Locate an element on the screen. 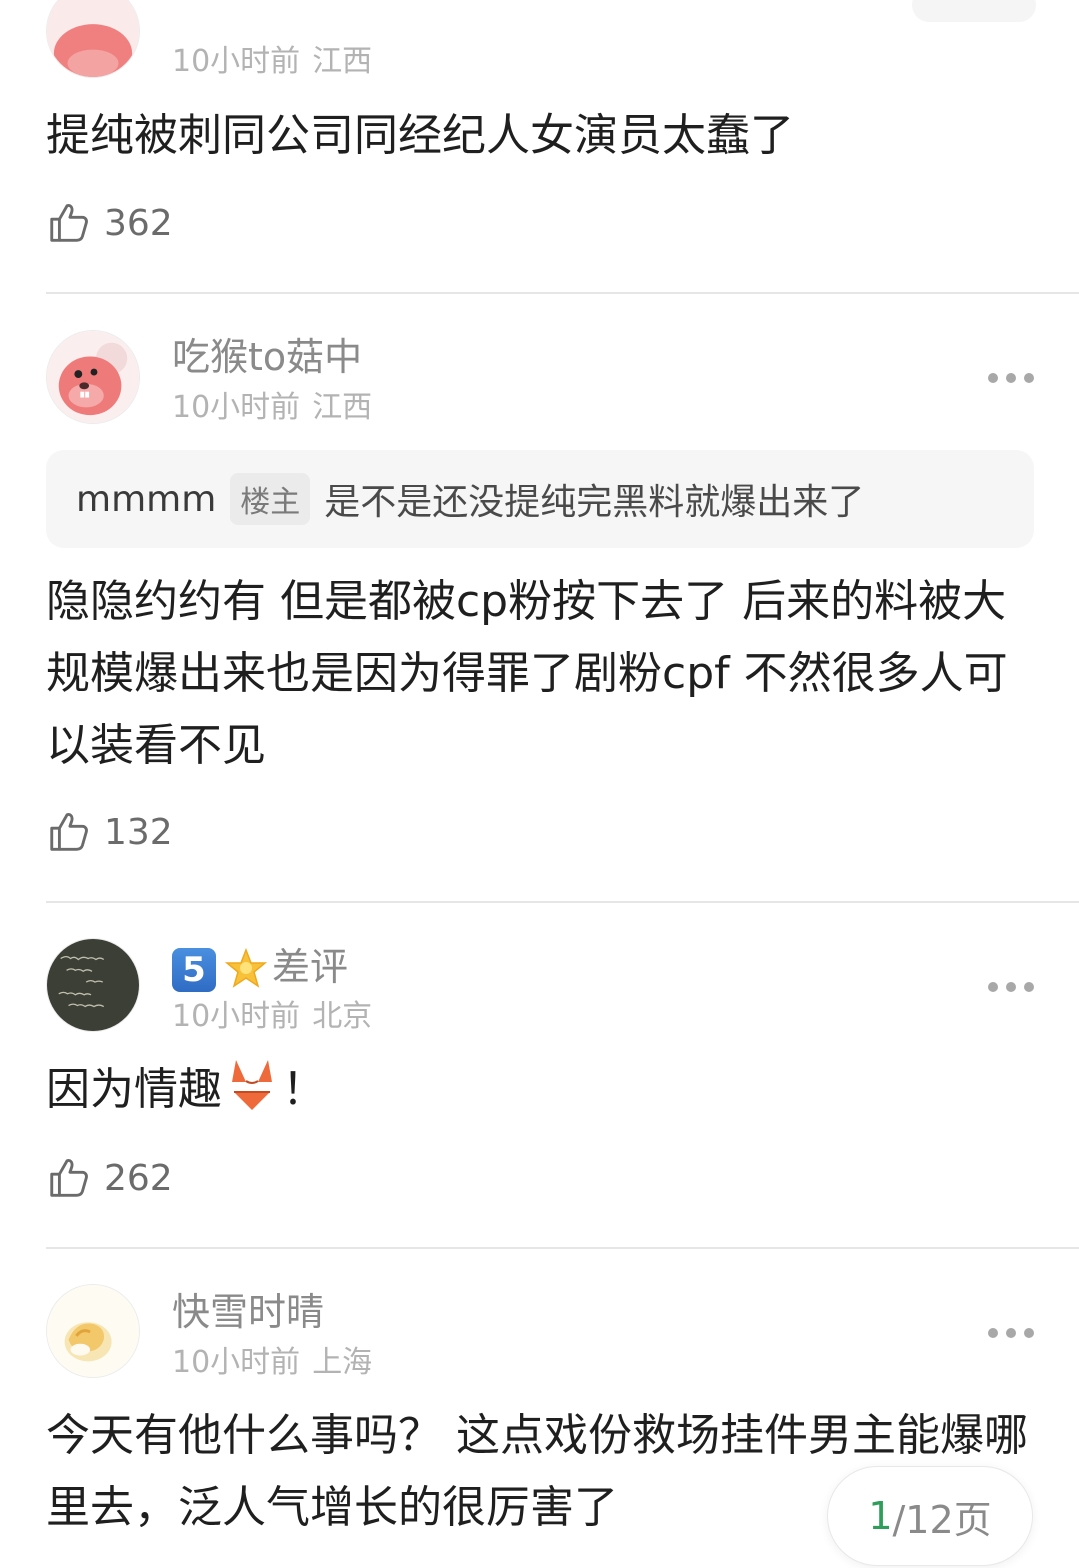 This screenshot has width=1079, height=1568. level-badge: 5 is located at coordinates (194, 969).